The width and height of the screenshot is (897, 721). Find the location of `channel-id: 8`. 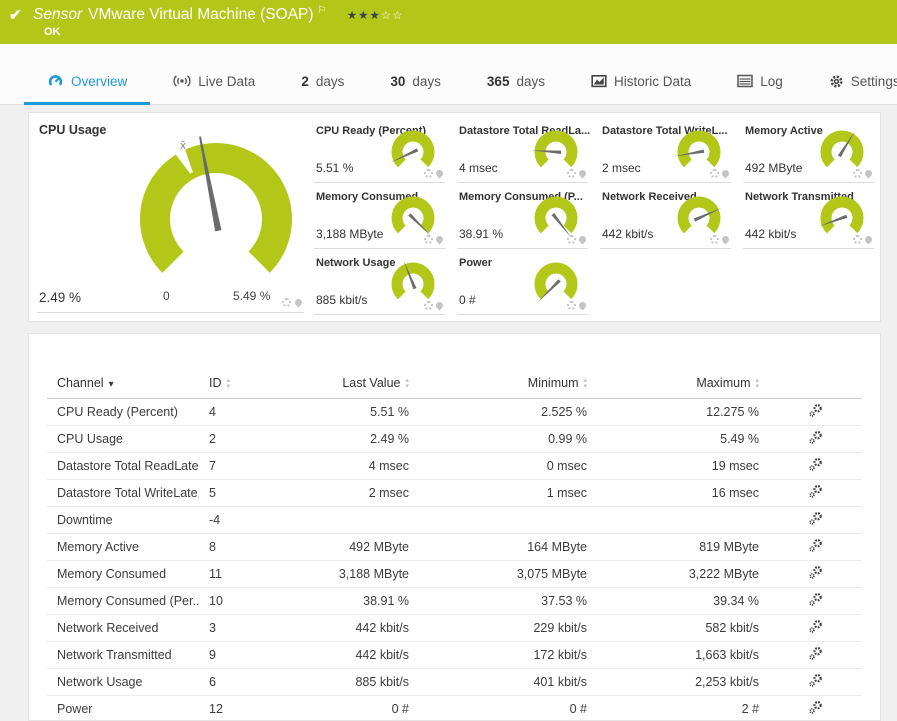

channel-id: 8 is located at coordinates (245, 547).